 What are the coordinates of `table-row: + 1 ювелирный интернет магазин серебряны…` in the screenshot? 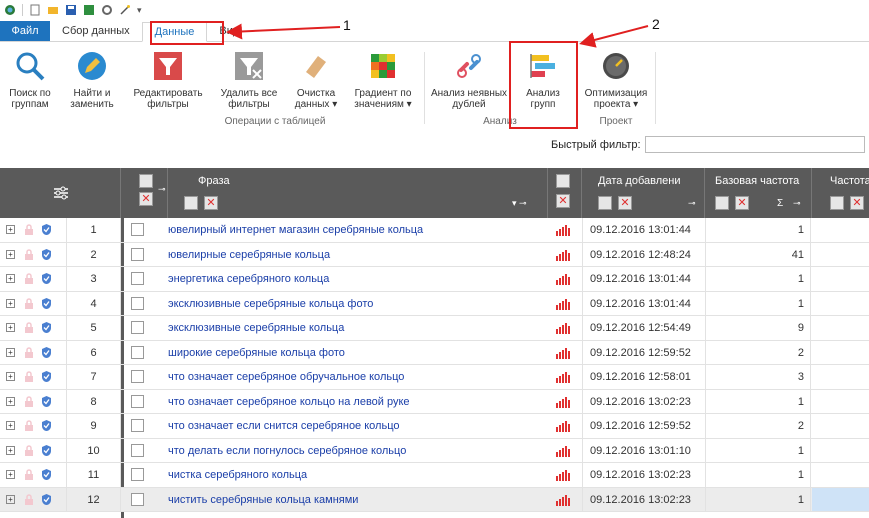 It's located at (434, 230).